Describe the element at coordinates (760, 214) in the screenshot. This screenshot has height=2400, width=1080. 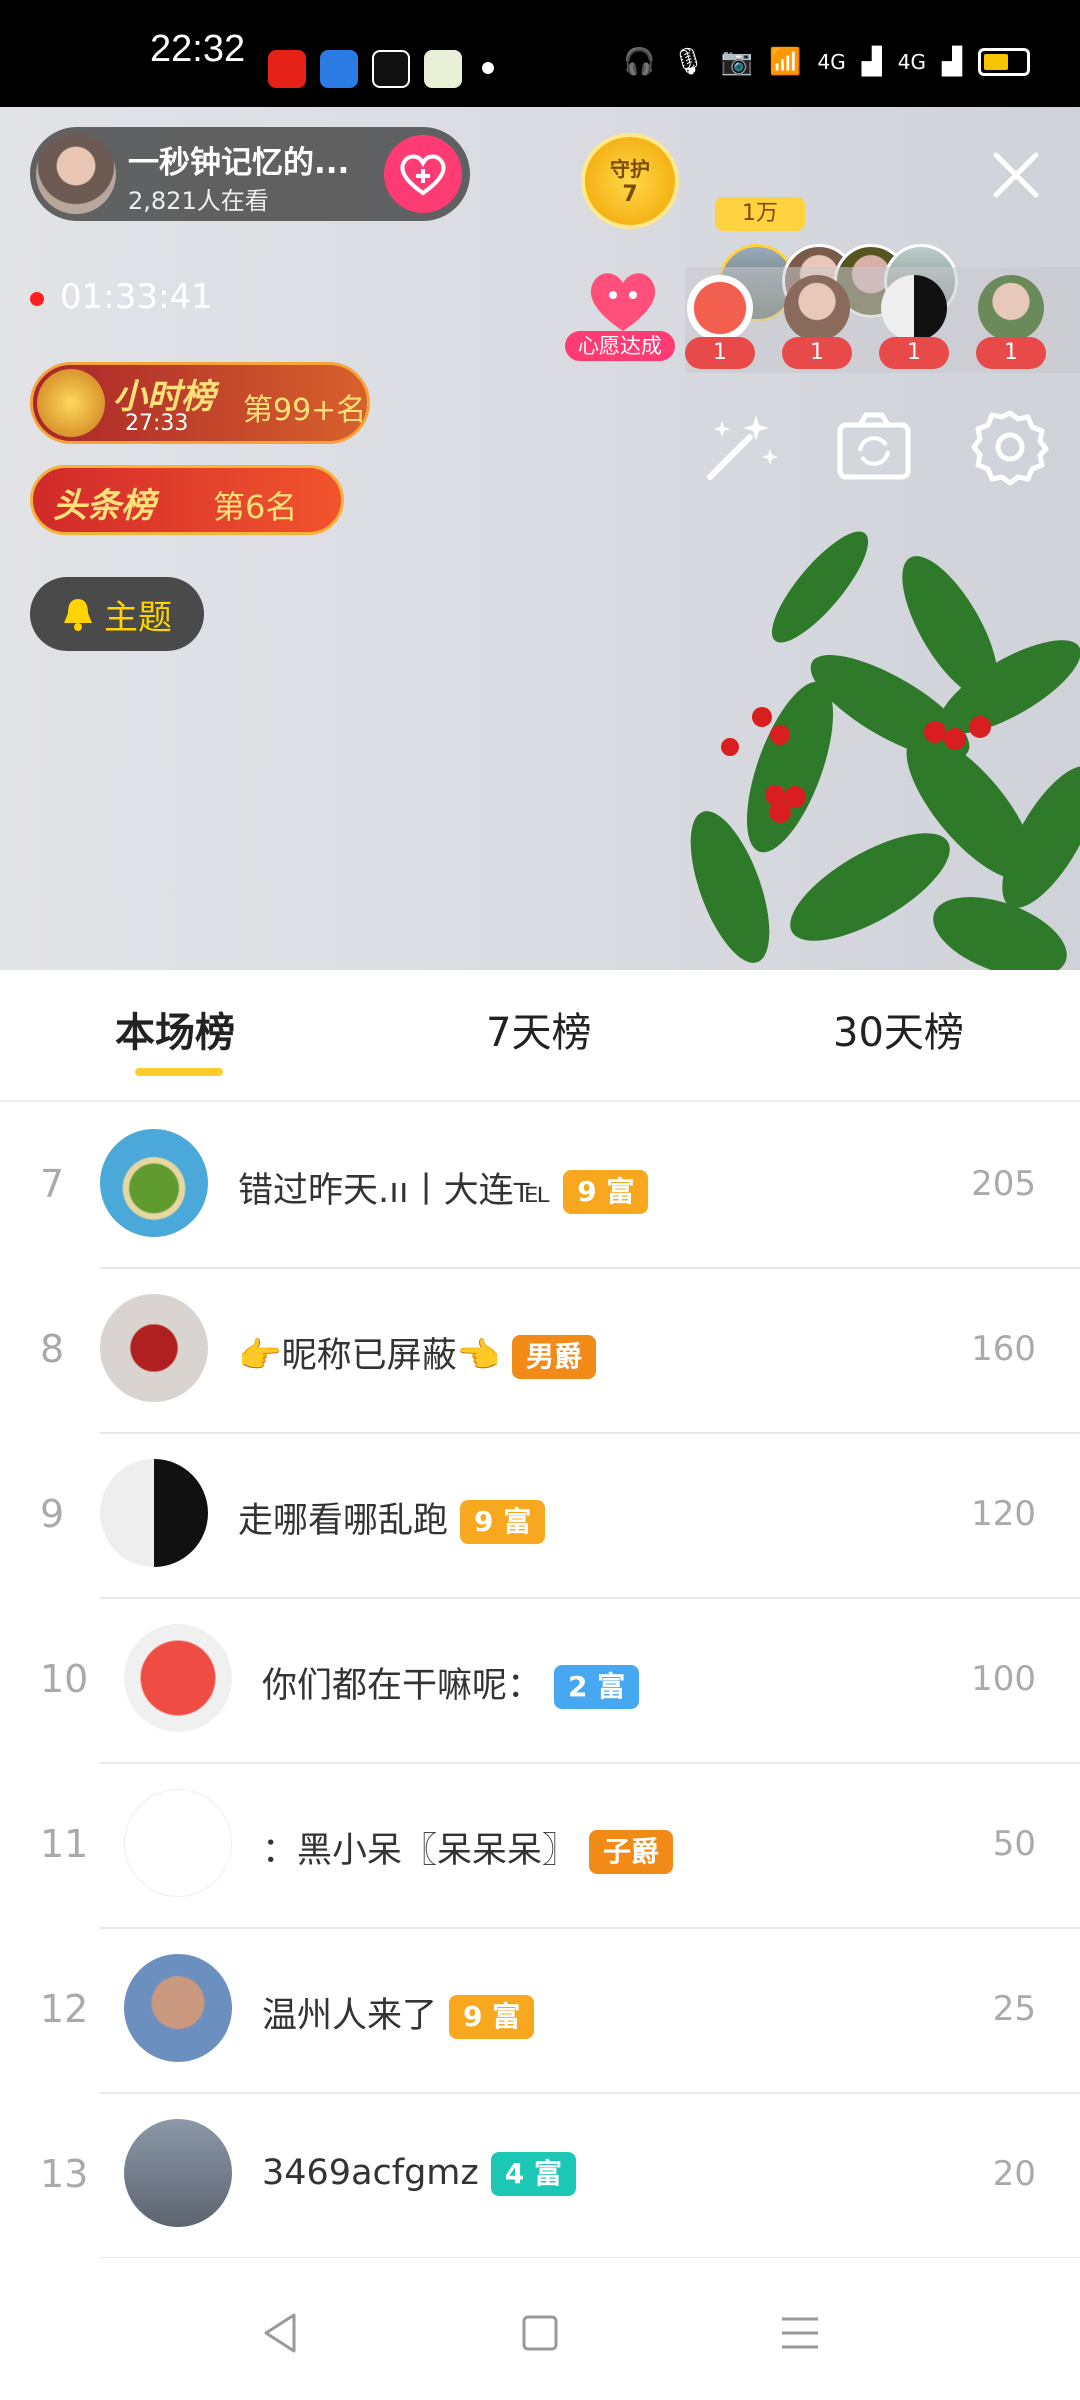
I see `fans-badge: 1万` at that location.